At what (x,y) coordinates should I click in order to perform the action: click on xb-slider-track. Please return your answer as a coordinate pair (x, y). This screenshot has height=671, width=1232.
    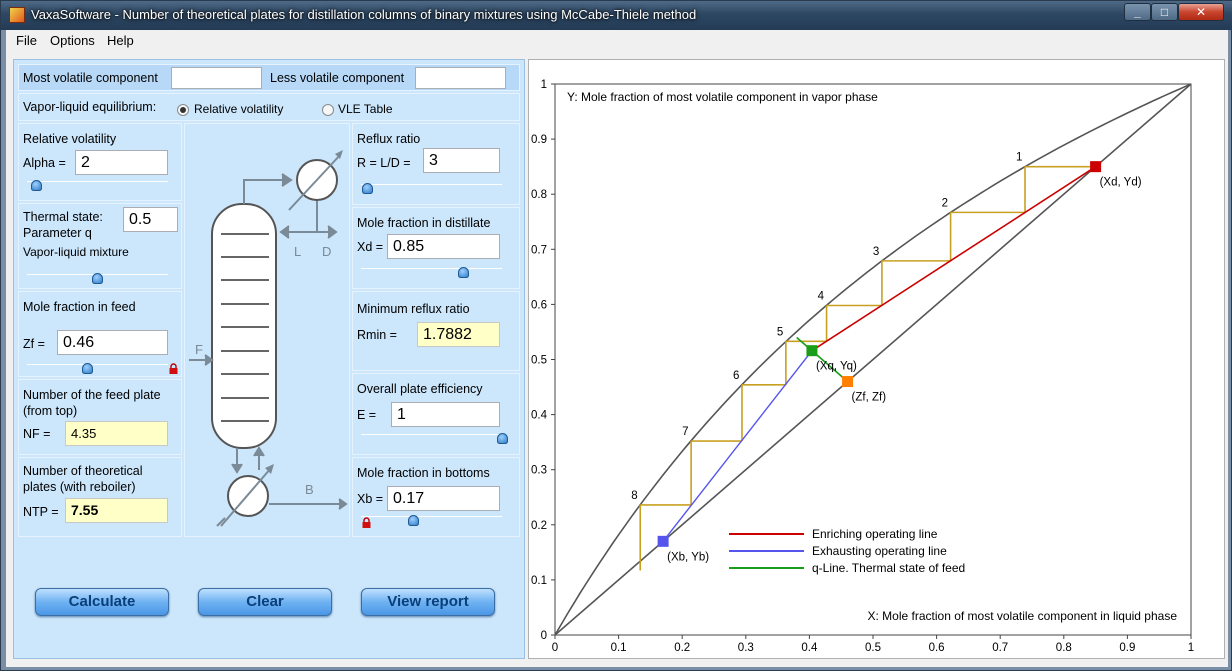
    Looking at the image, I should click on (431, 516).